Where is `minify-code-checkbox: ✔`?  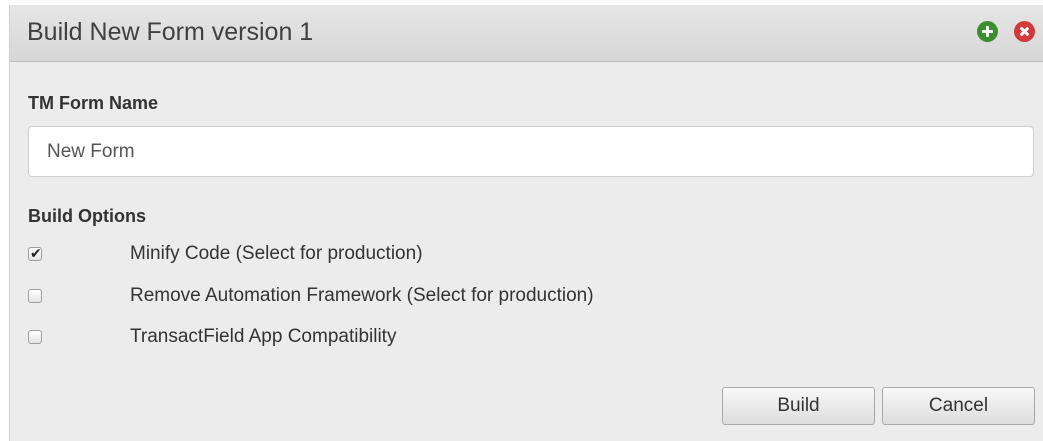 minify-code-checkbox: ✔ is located at coordinates (35, 253).